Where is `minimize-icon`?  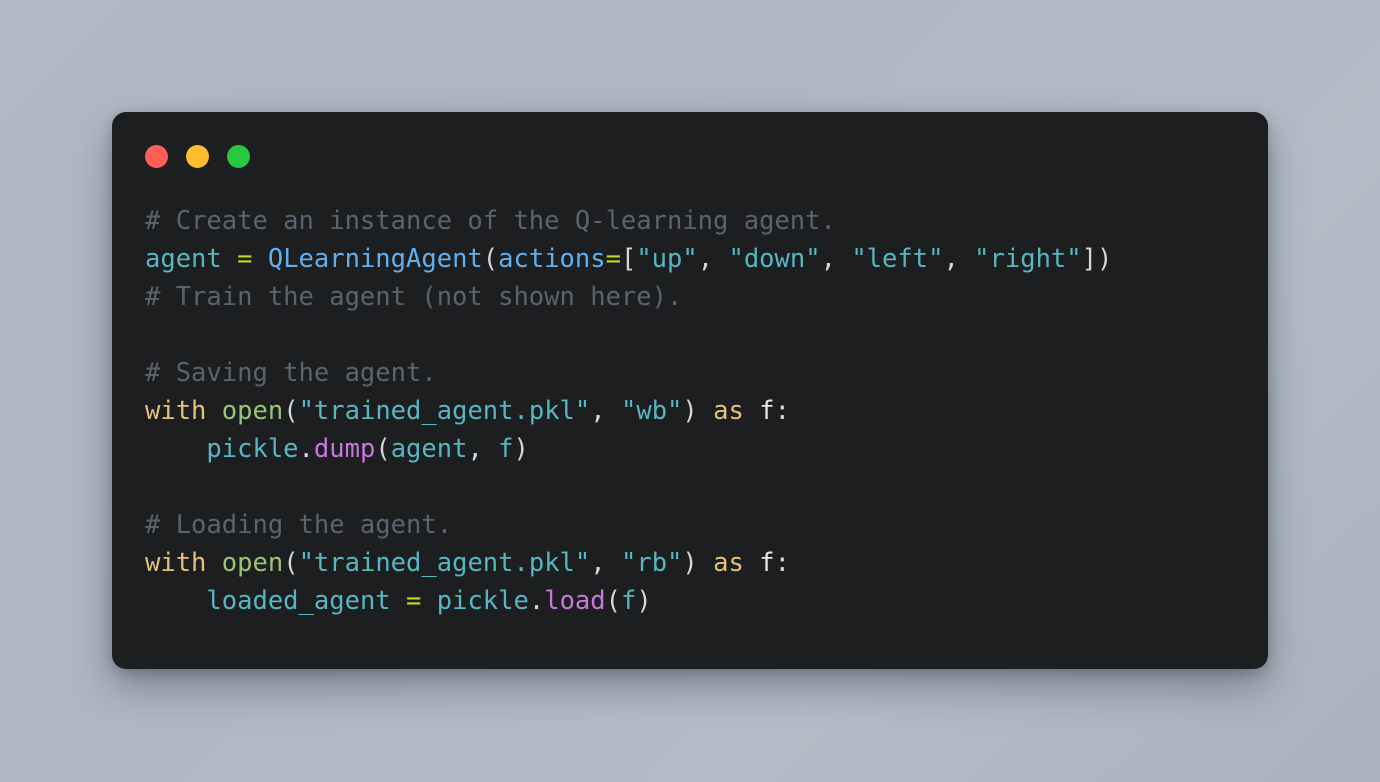
minimize-icon is located at coordinates (197, 156).